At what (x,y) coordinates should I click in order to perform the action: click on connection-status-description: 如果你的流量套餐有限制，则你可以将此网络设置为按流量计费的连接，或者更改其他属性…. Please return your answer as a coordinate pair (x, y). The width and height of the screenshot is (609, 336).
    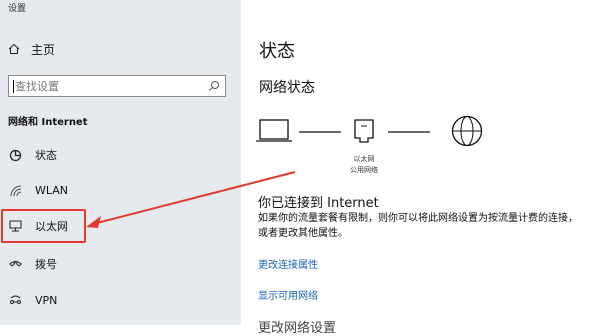
    Looking at the image, I should click on (418, 226).